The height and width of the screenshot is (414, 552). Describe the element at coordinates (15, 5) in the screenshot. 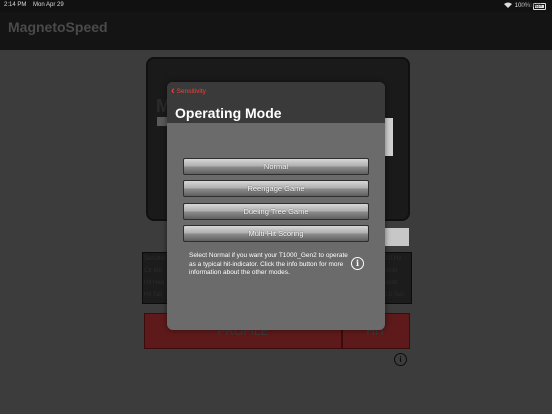

I see `status-time: 2:14 PM` at that location.